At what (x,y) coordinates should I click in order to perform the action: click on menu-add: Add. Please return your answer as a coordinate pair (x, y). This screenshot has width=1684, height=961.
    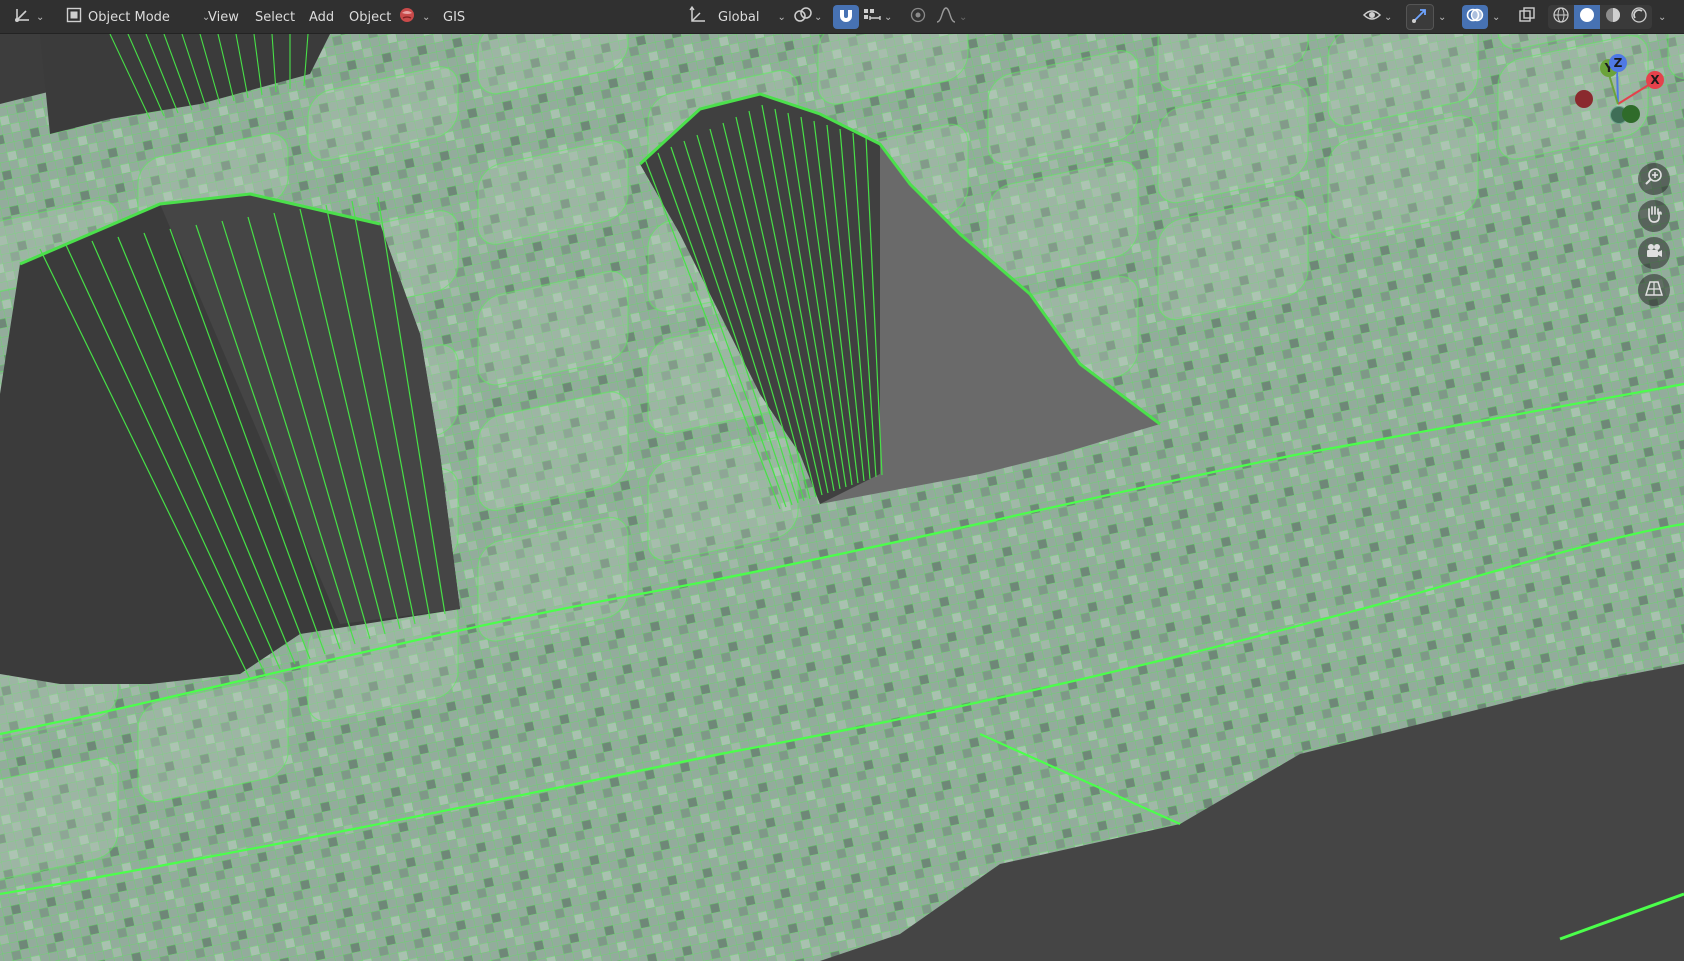
    Looking at the image, I should click on (321, 17).